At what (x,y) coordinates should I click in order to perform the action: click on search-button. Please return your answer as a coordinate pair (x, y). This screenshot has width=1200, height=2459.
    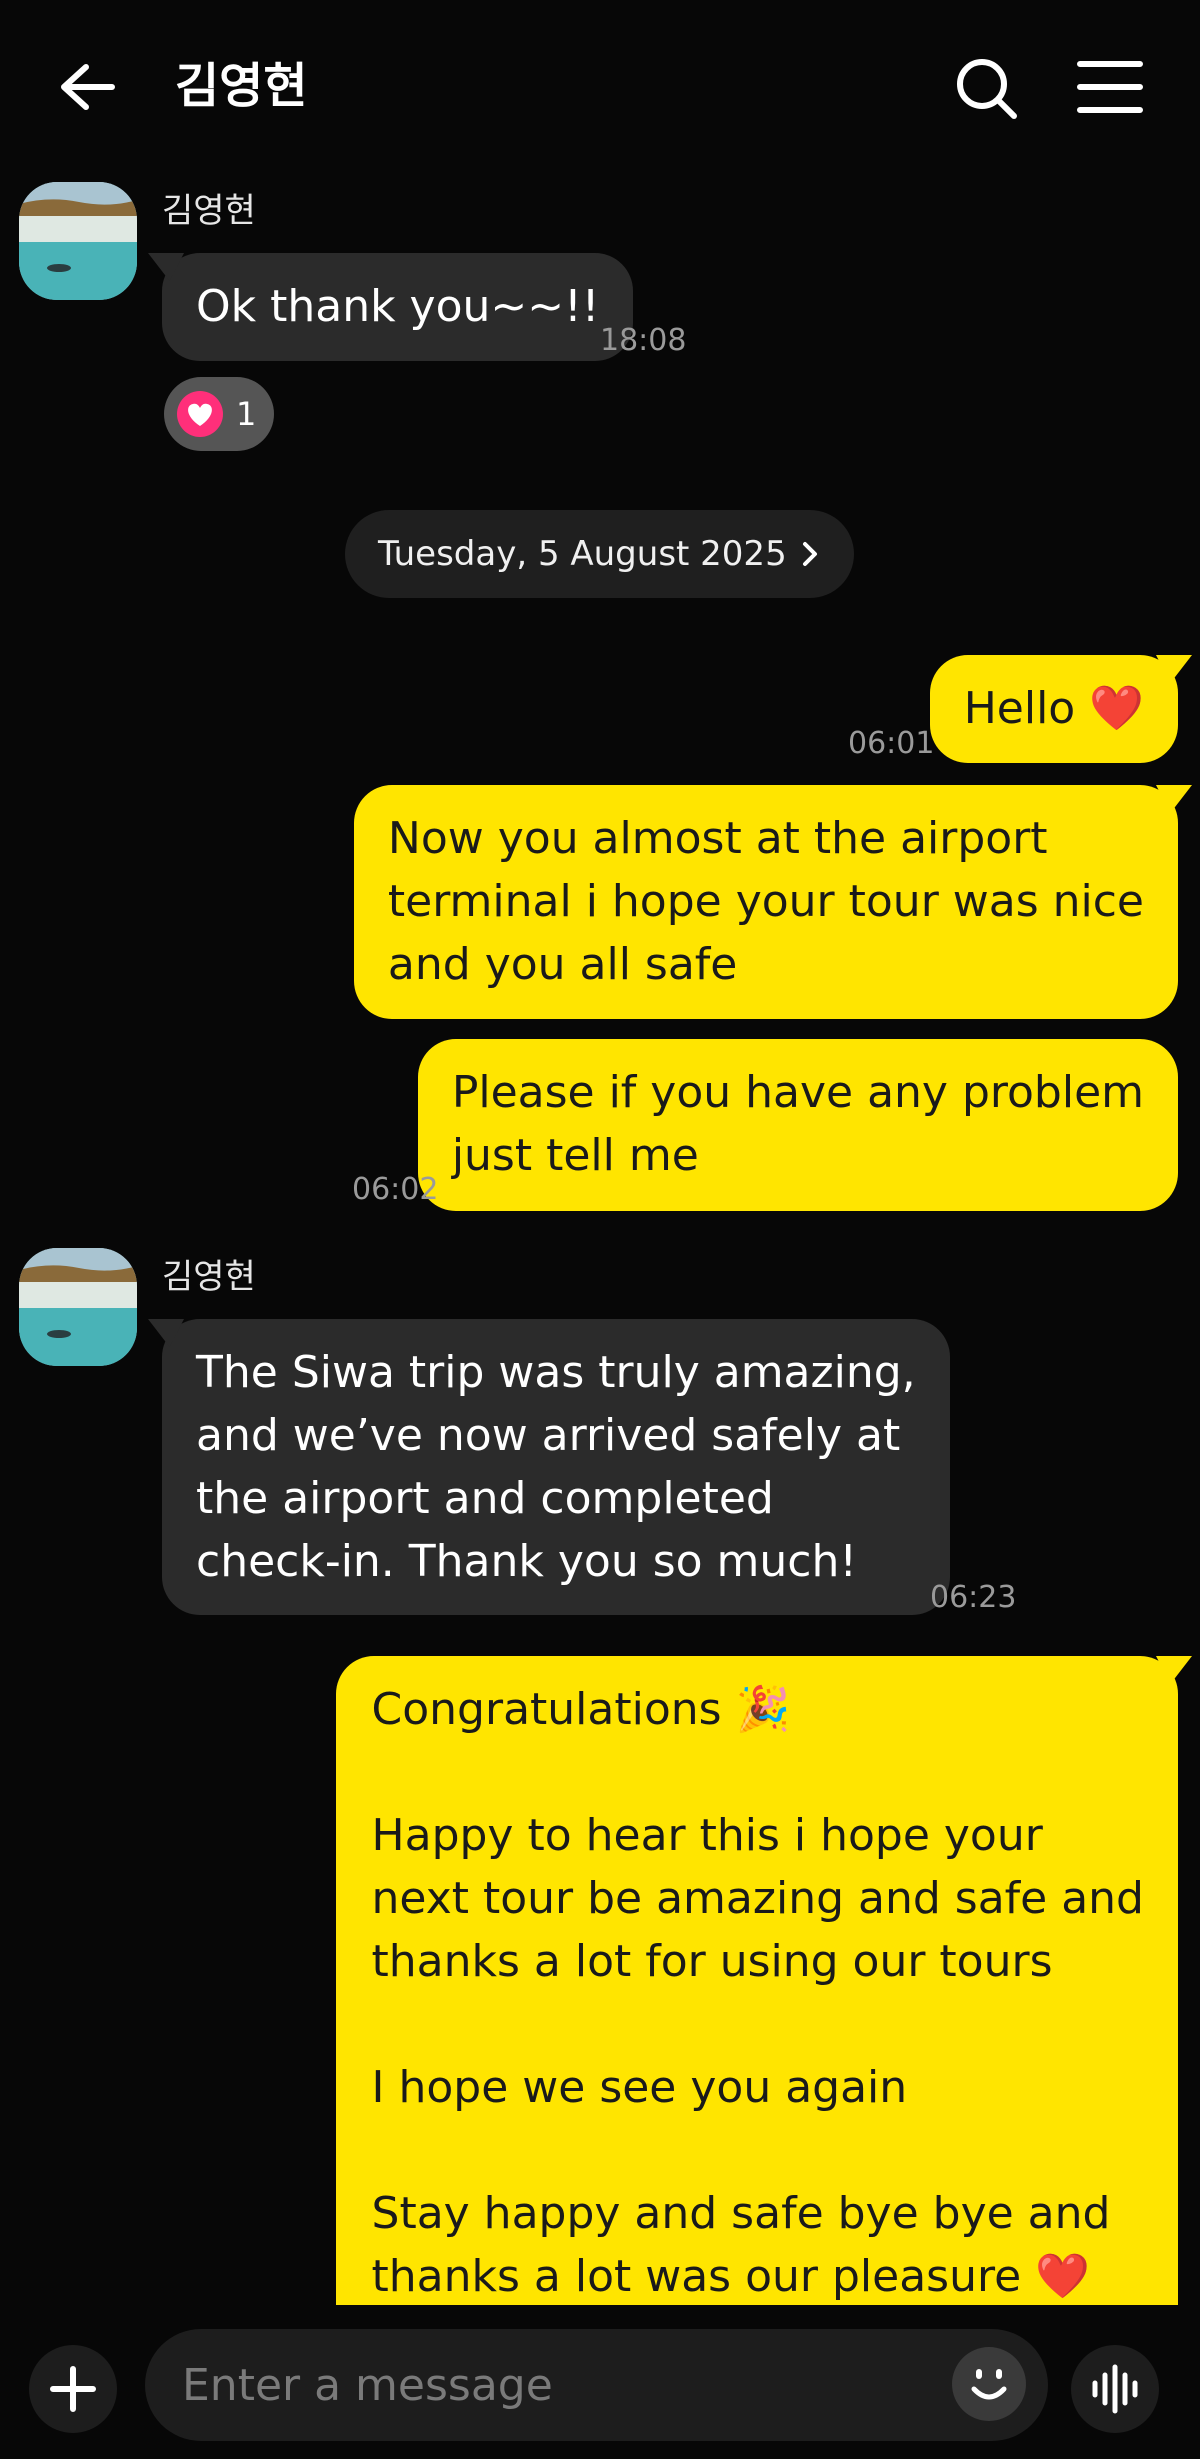
    Looking at the image, I should click on (988, 90).